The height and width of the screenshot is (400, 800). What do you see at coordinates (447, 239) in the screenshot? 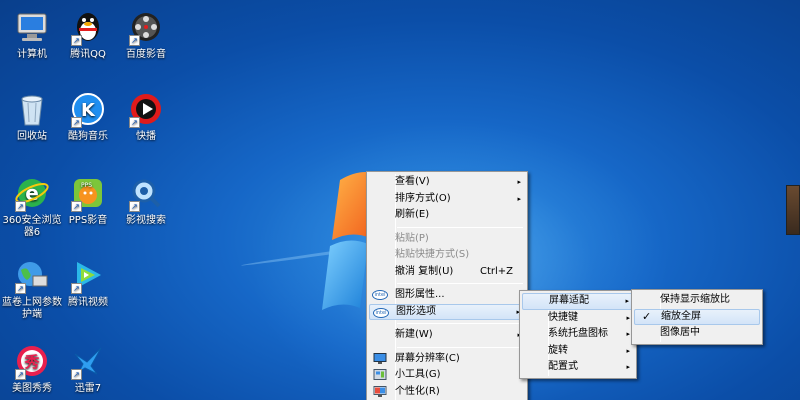
I see `menu-item-paste: 粘贴(P)` at bounding box center [447, 239].